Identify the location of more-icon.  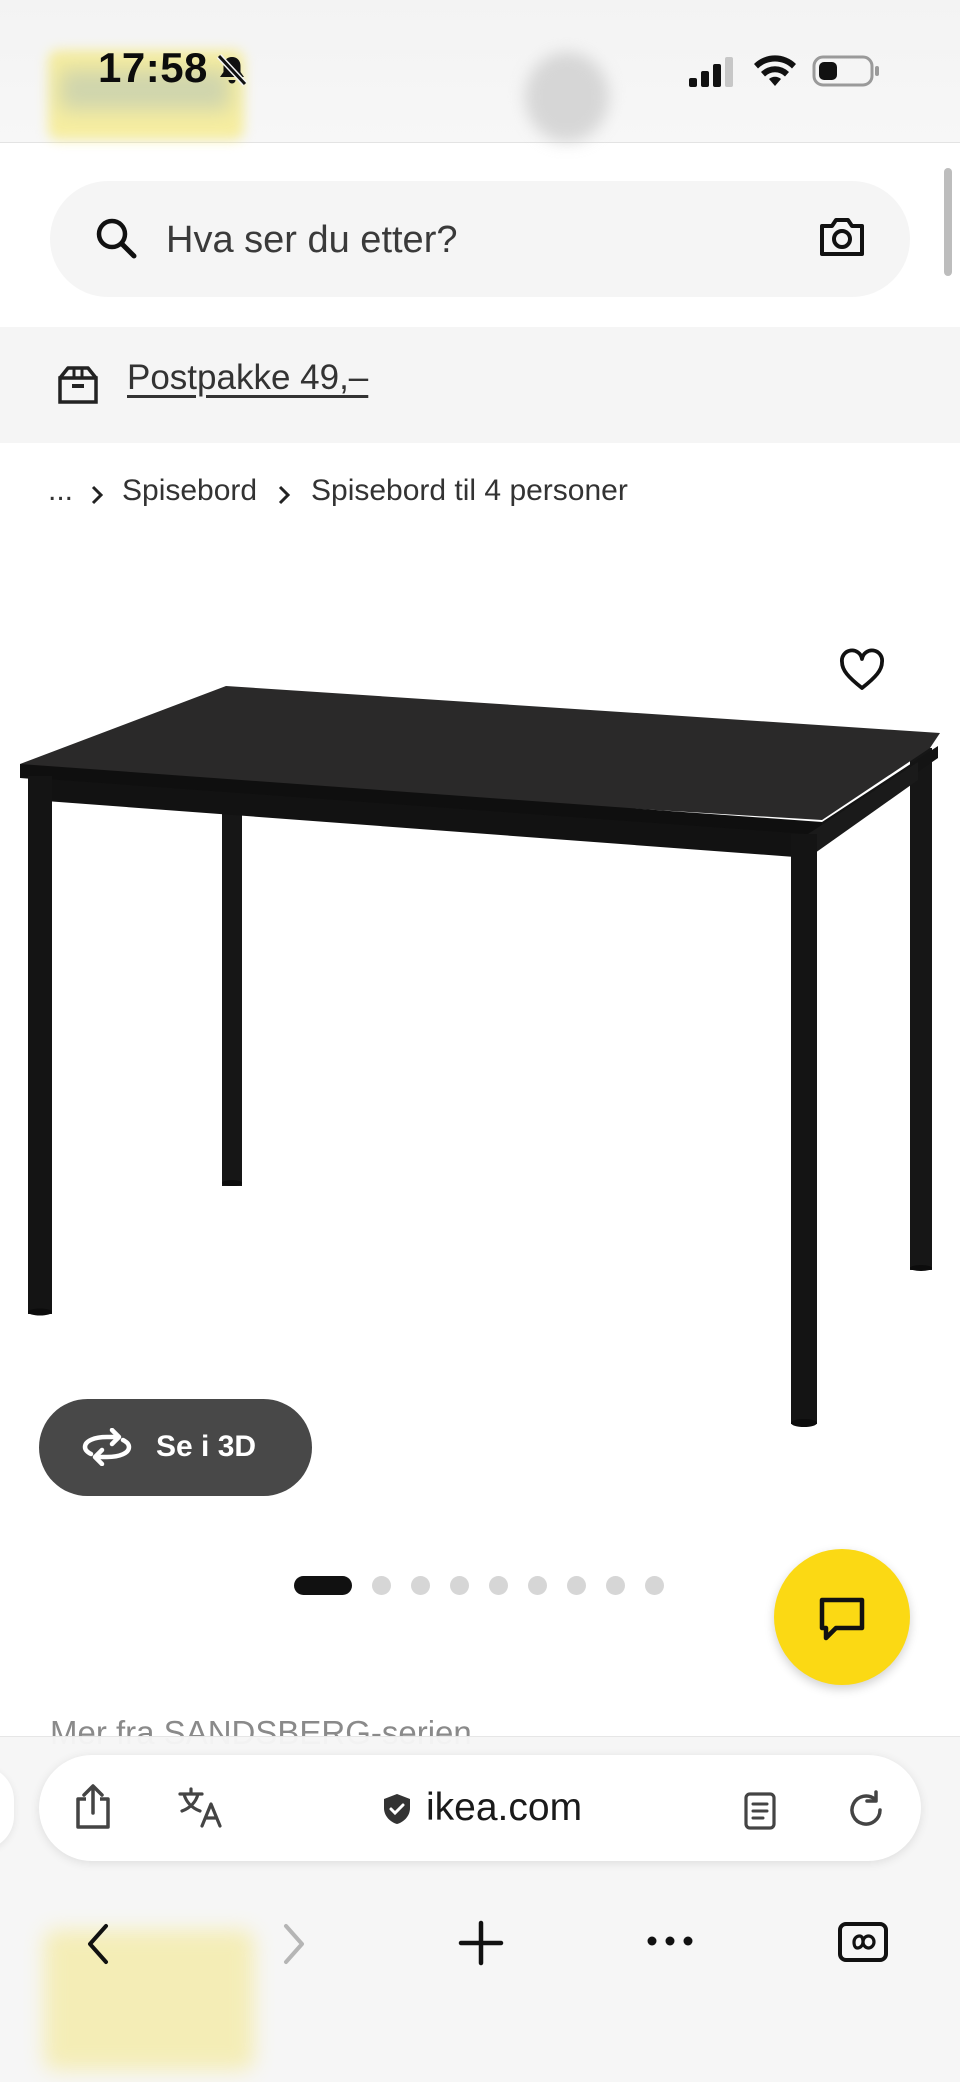
(670, 1941).